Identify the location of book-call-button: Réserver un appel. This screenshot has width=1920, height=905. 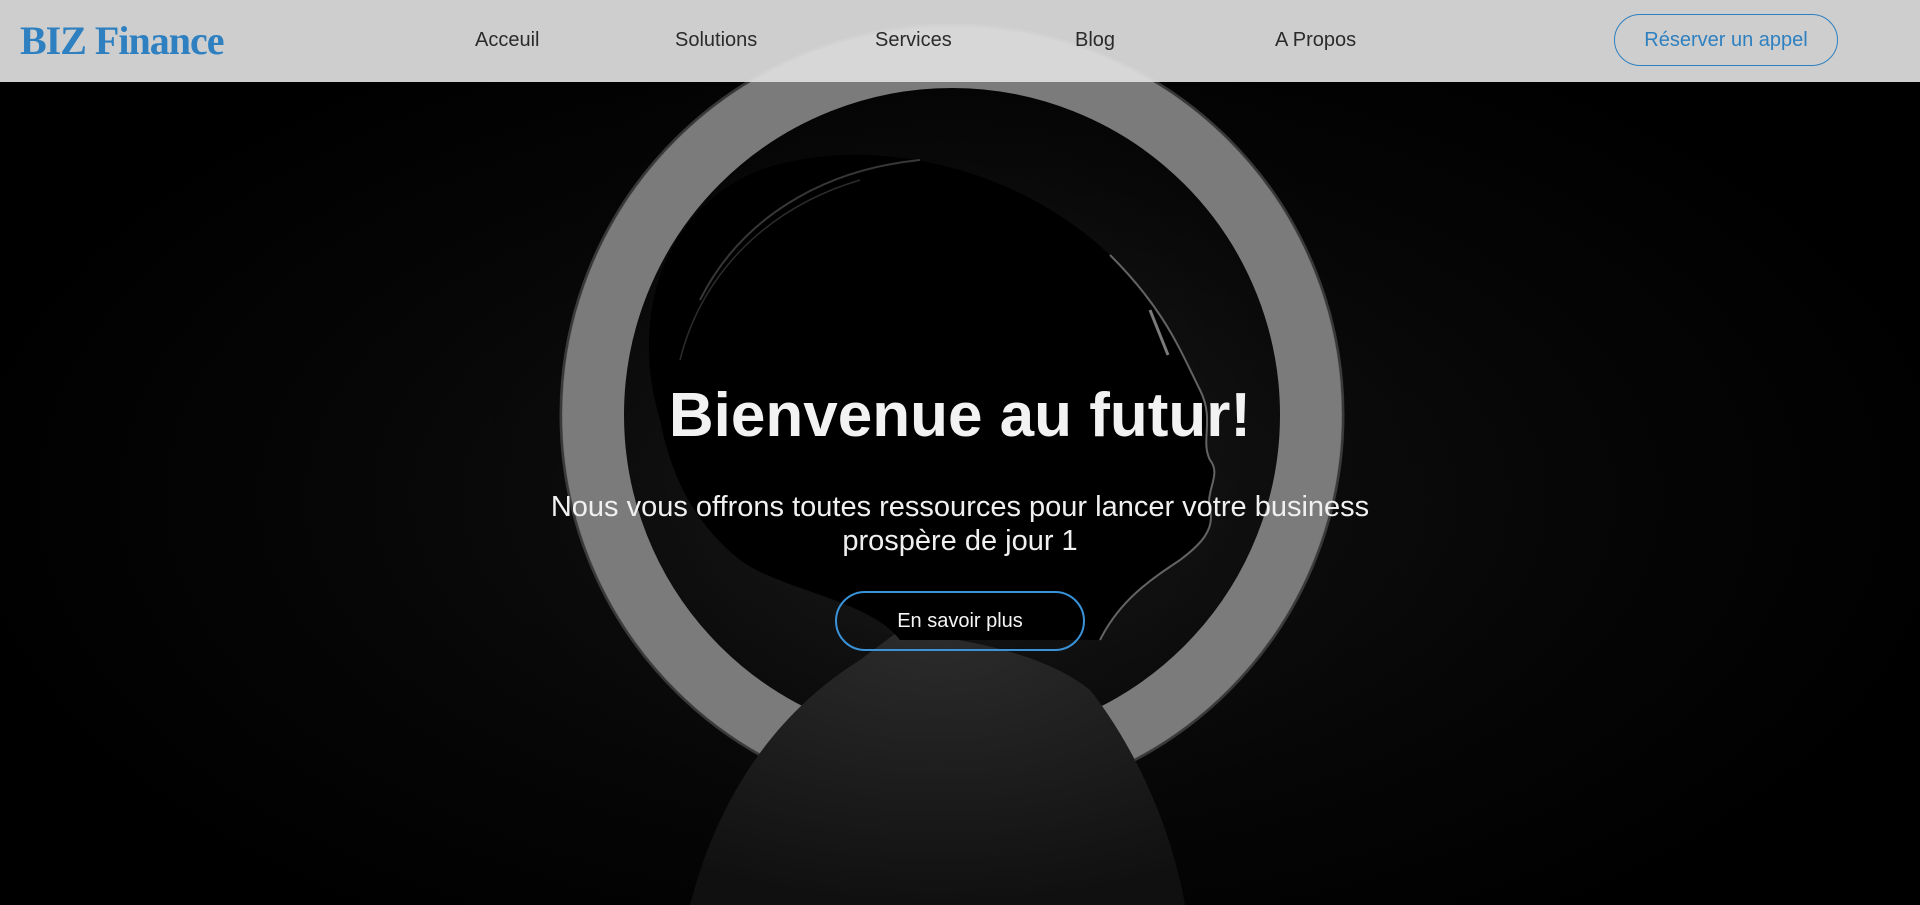
(1726, 40).